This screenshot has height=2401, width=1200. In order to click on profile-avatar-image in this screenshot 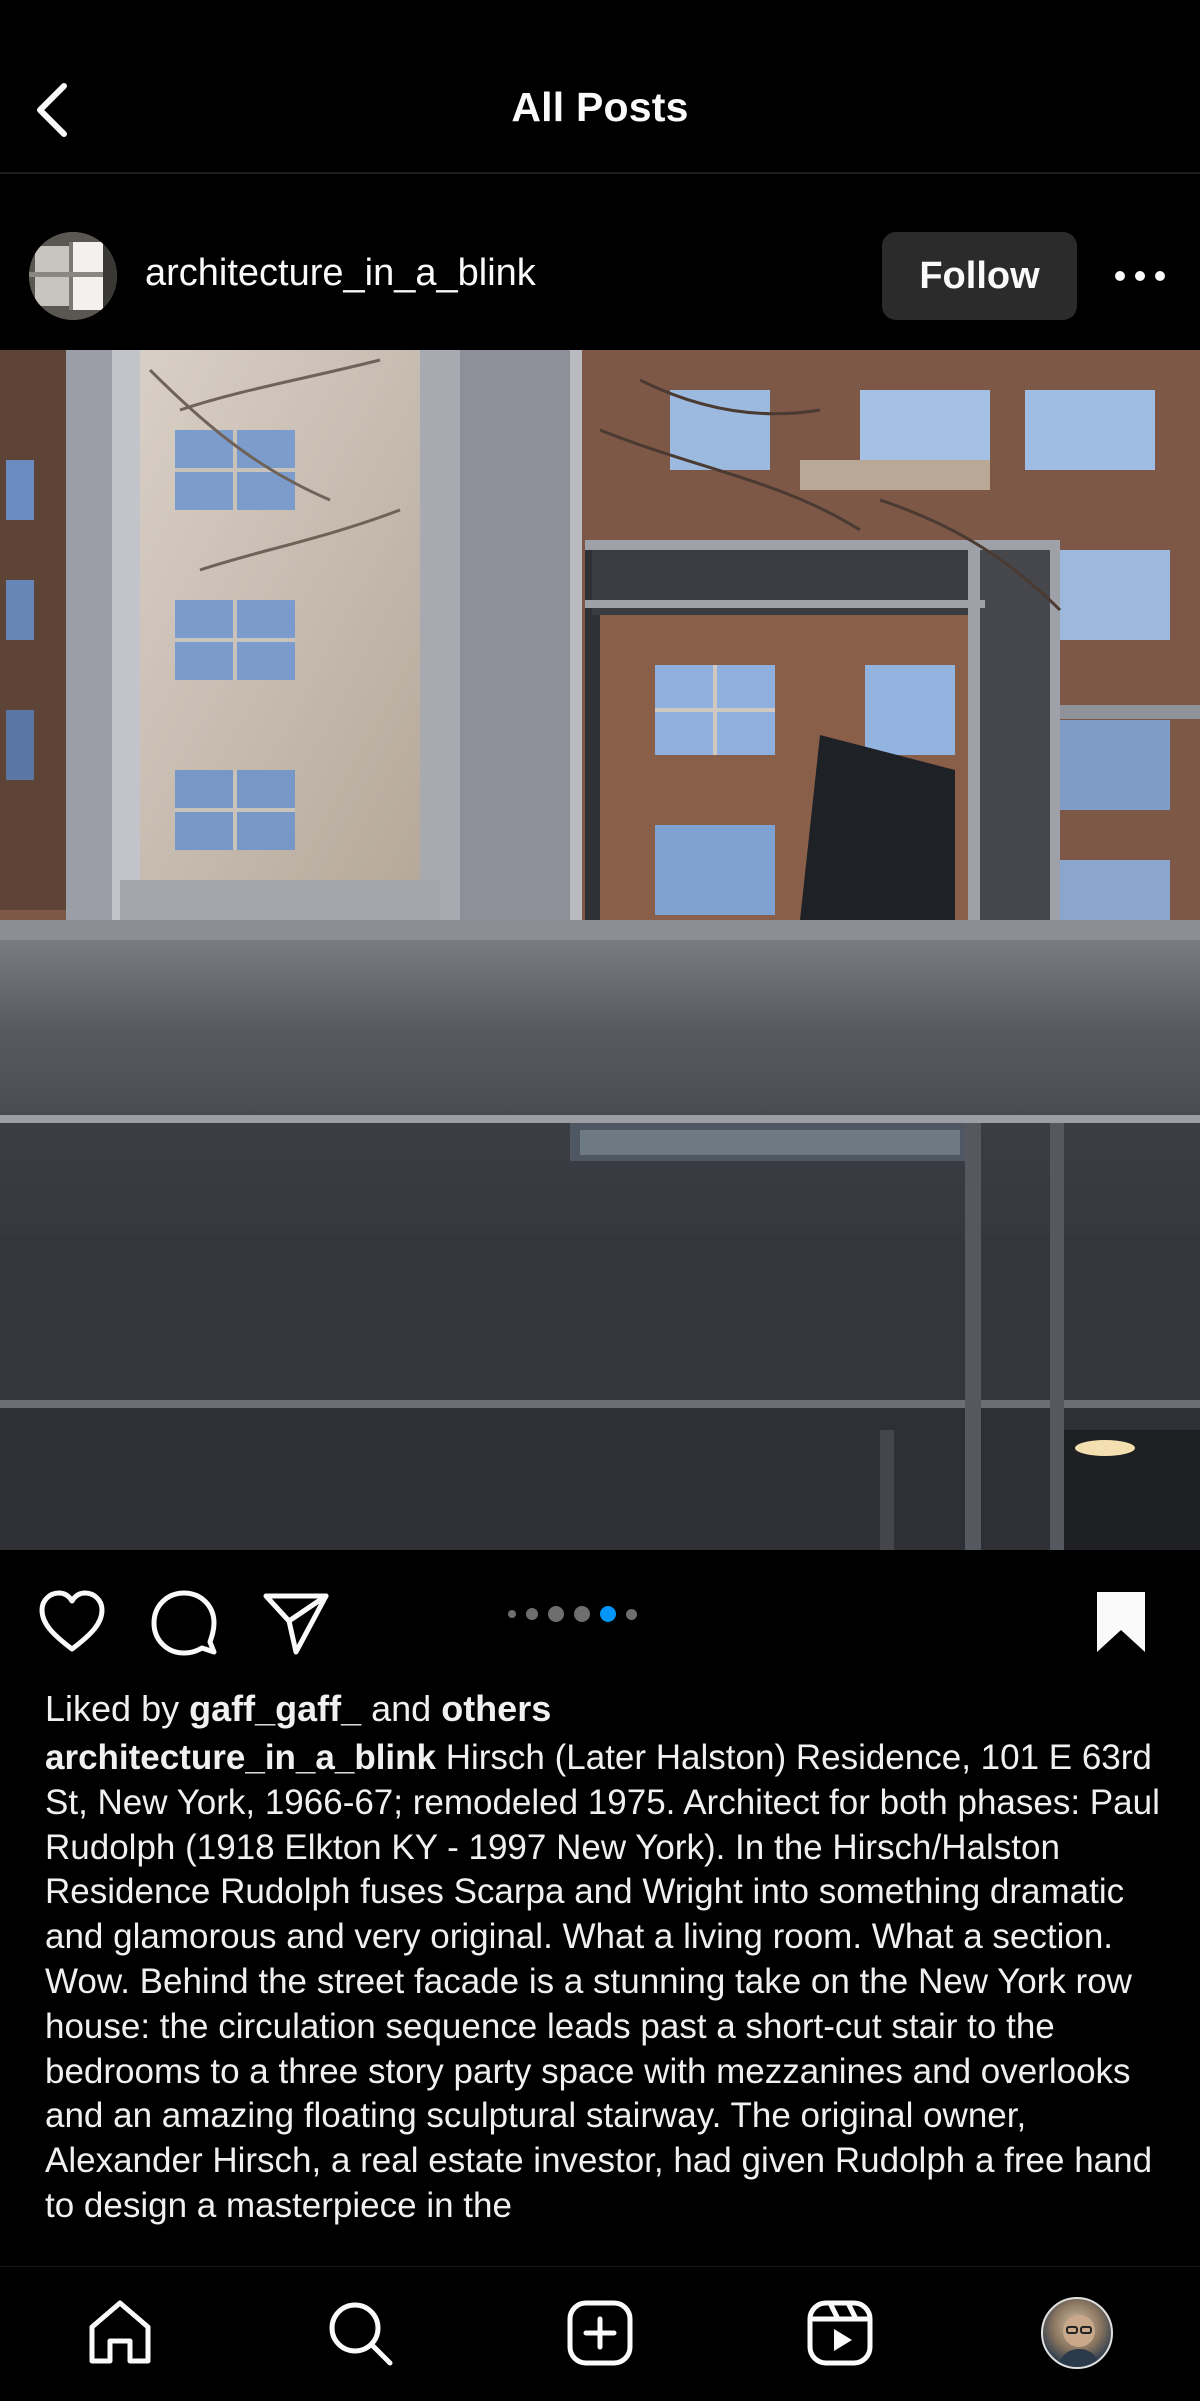, I will do `click(1079, 2341)`.